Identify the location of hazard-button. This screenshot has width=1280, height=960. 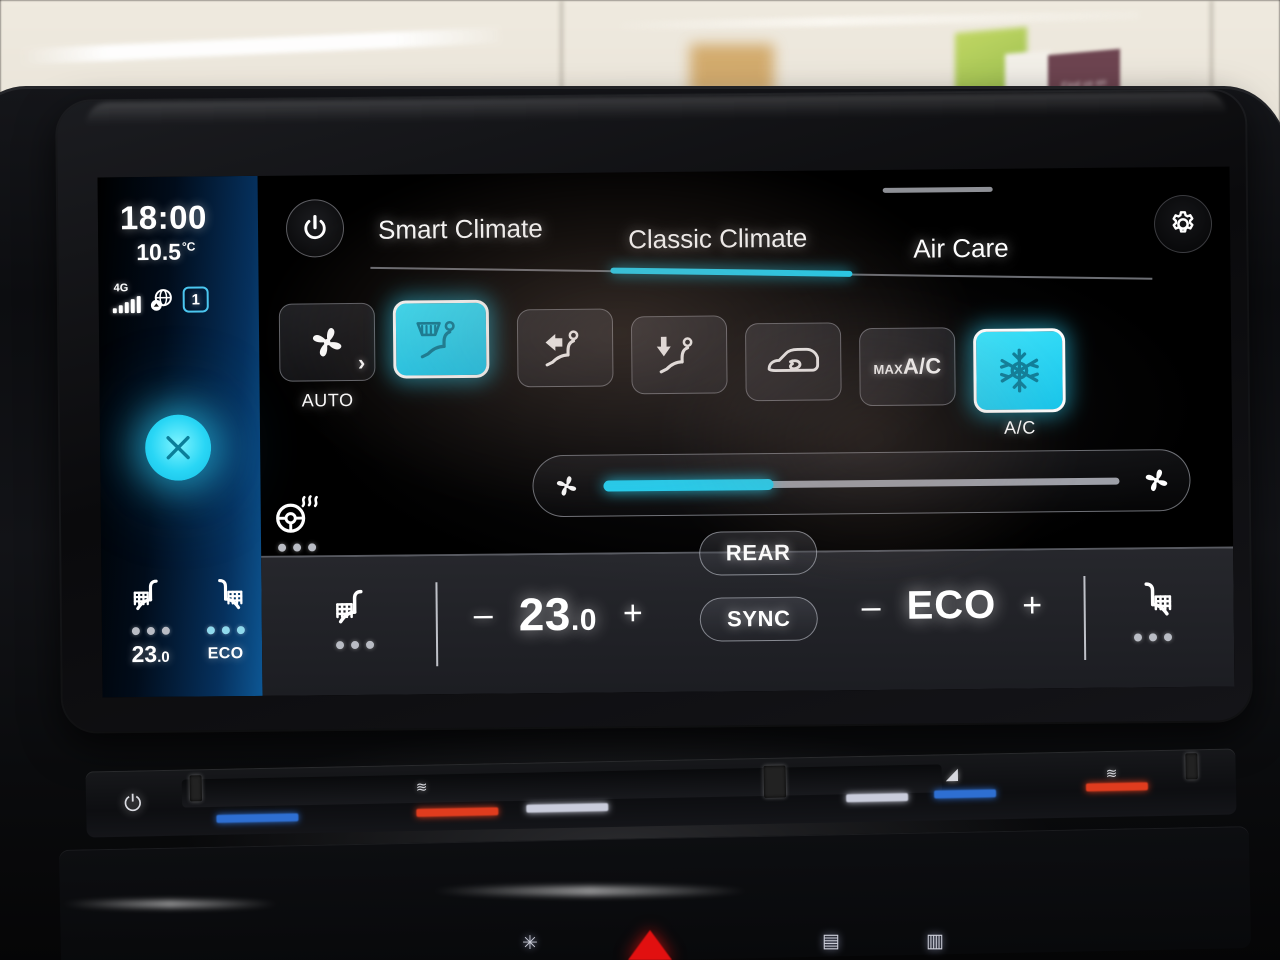
(650, 945).